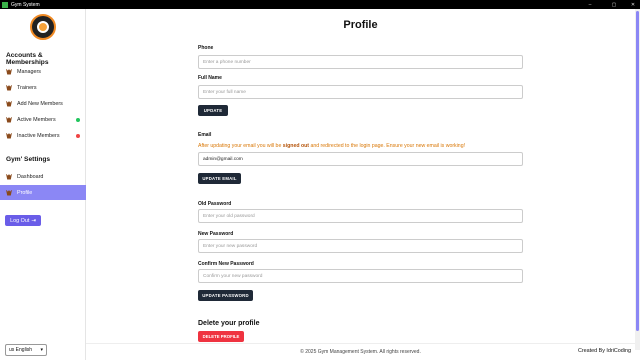 Image resolution: width=640 pixels, height=360 pixels. I want to click on scrollbar, so click(637, 179).